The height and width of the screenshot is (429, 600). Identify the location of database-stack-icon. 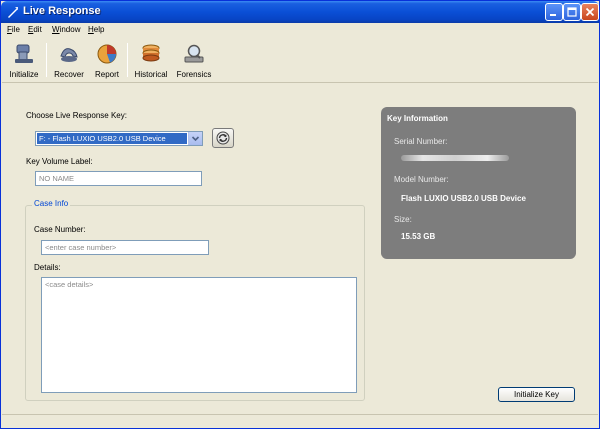
(151, 53).